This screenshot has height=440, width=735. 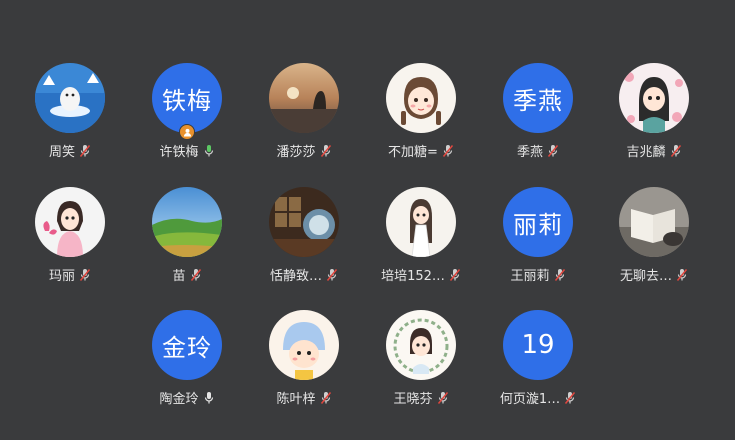 I want to click on participant-tile: 王晓芬, so click(x=421, y=360).